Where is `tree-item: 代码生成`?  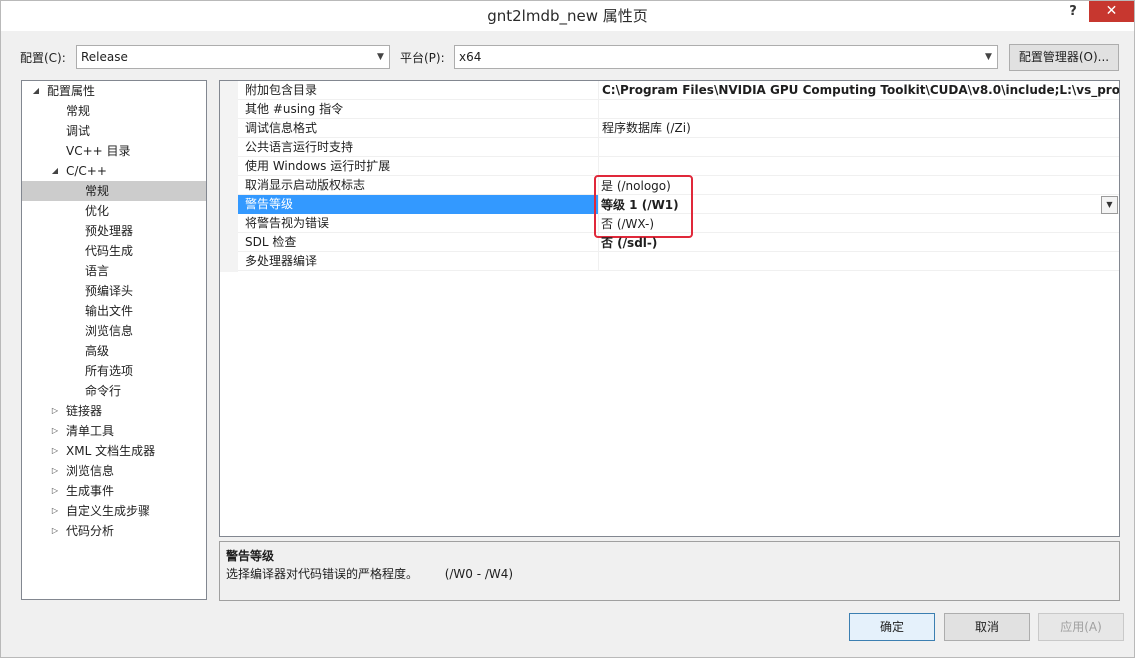
tree-item: 代码生成 is located at coordinates (114, 251).